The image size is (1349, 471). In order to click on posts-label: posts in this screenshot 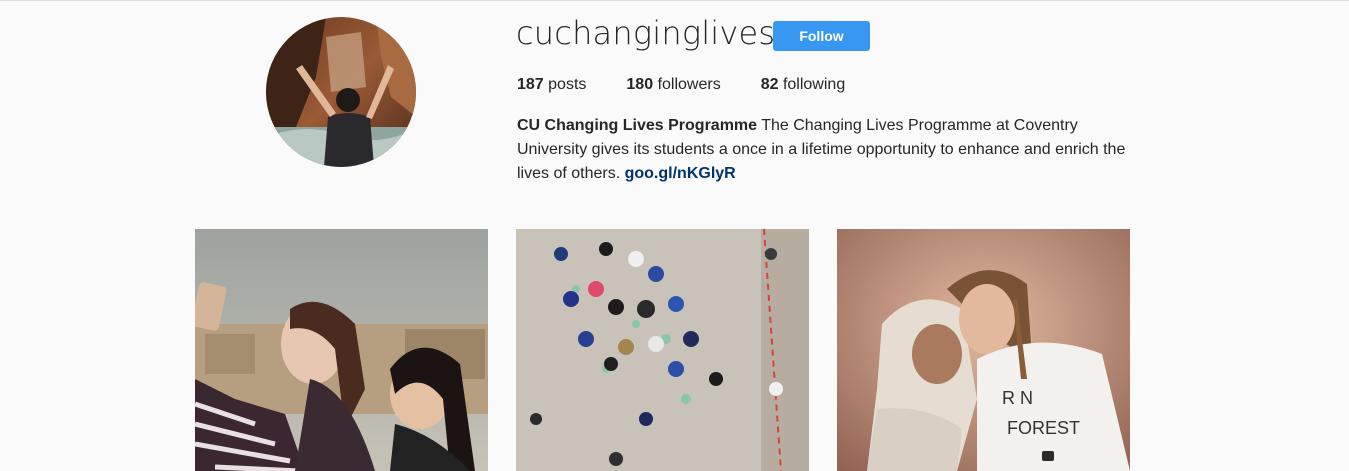, I will do `click(567, 84)`.